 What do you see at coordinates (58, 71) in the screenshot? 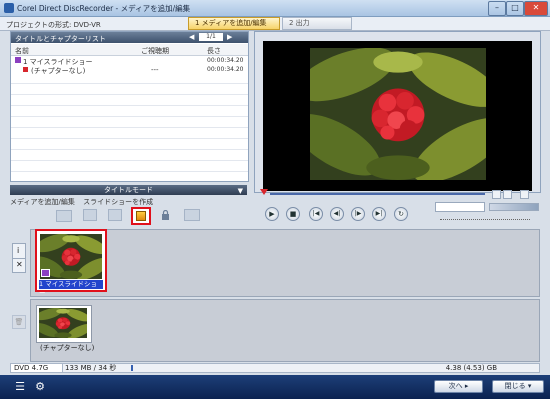
I see `row-name: (チャプターなし)` at bounding box center [58, 71].